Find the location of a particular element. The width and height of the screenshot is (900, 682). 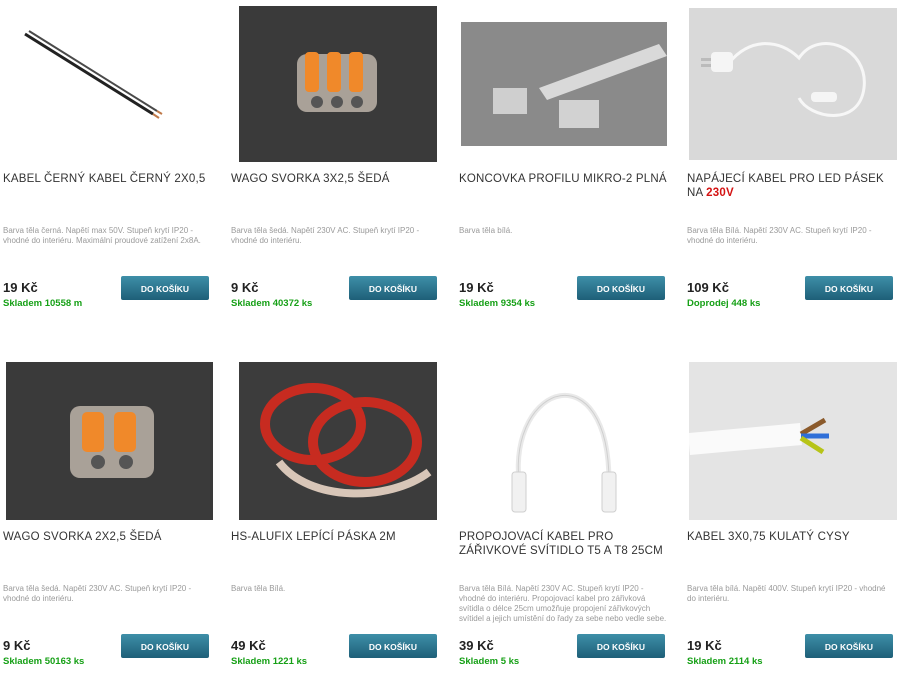

stock-status: Skladem 2114 ks is located at coordinates (725, 661).